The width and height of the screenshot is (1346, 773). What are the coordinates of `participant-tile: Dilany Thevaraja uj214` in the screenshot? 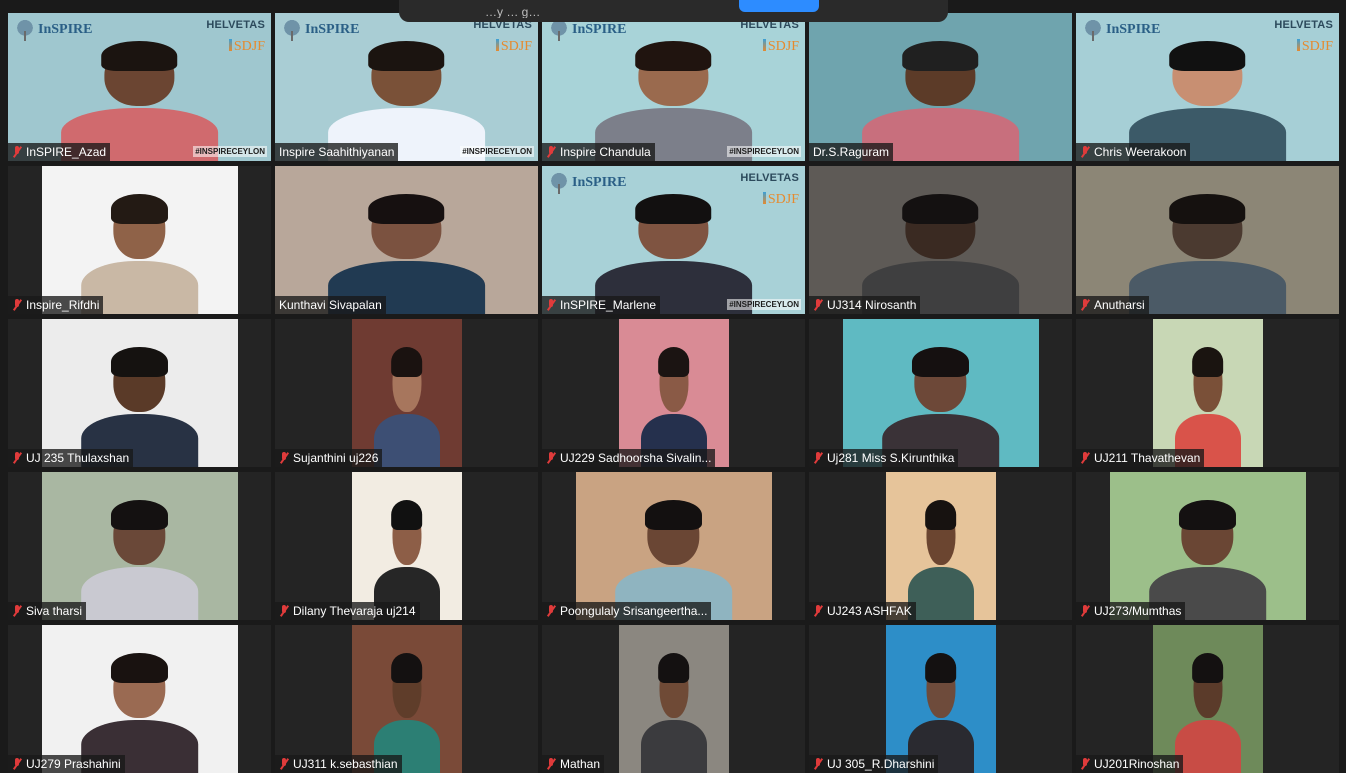 It's located at (406, 546).